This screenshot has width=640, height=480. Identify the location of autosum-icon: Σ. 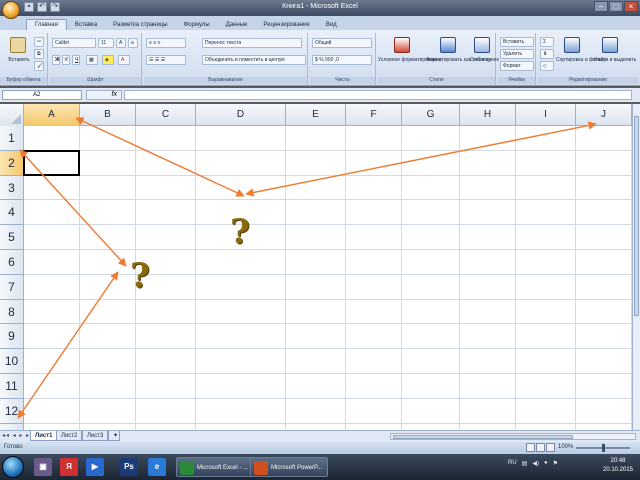
(547, 42).